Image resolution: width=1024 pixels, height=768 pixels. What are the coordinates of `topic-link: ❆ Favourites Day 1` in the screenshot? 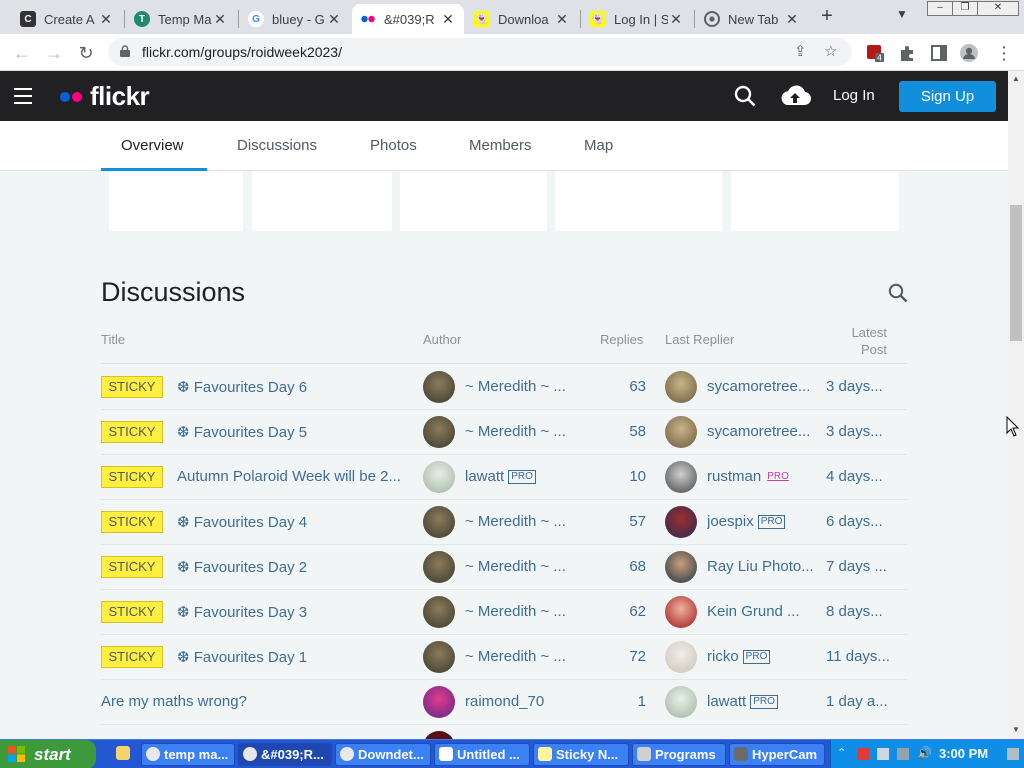 It's located at (297, 657).